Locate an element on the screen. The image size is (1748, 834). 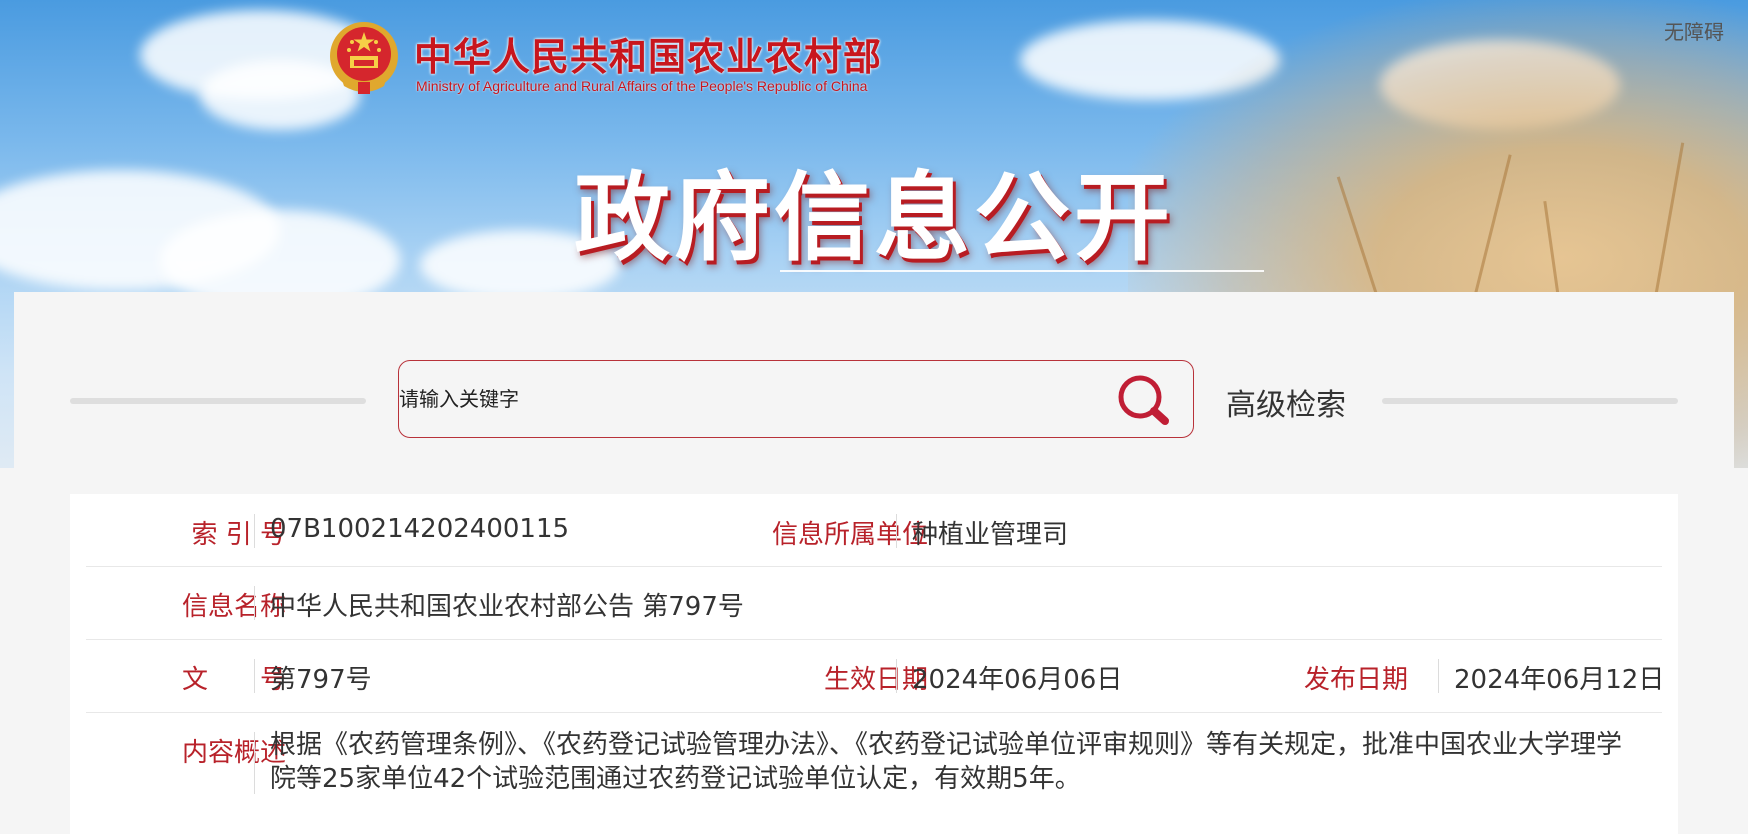
accessibility-link: 无障碍 is located at coordinates (1694, 30).